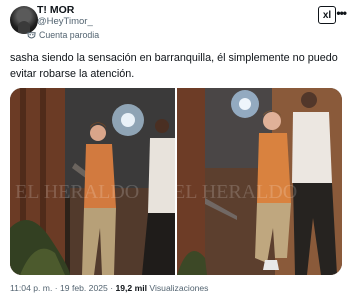  I want to click on more-options-icon: •••, so click(341, 13).